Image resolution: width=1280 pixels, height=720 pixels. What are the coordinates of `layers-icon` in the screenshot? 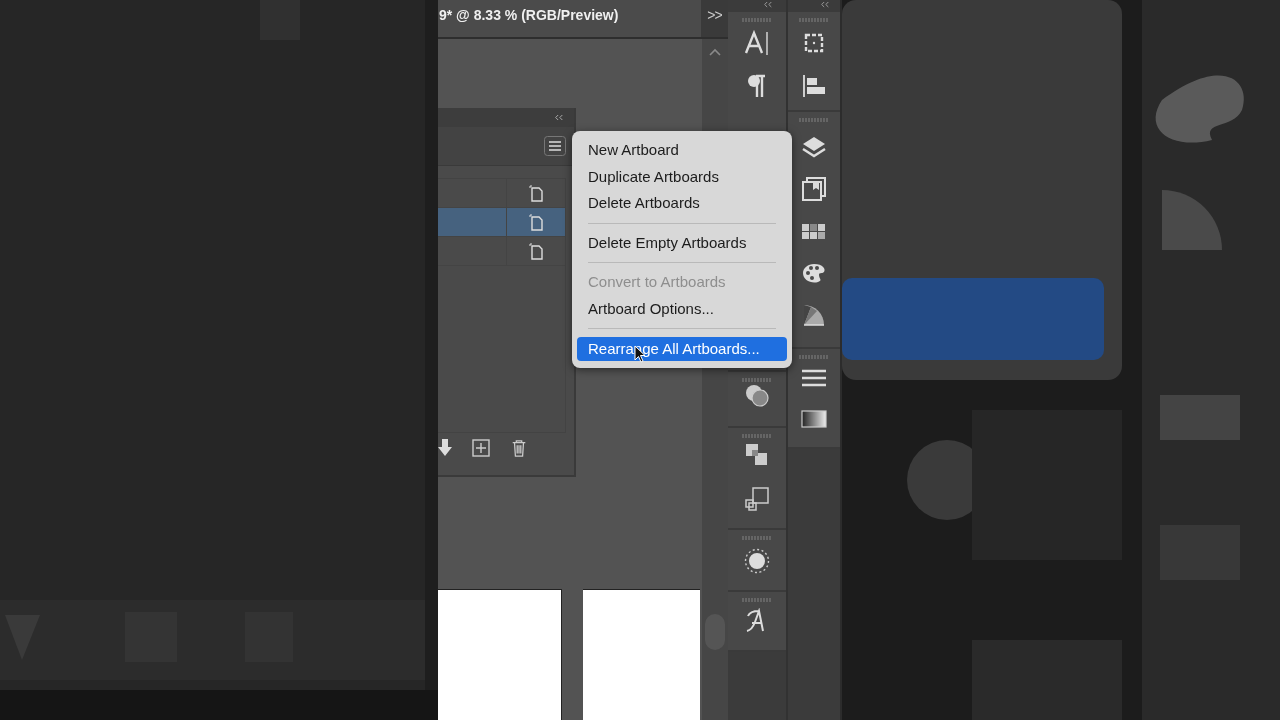 It's located at (814, 147).